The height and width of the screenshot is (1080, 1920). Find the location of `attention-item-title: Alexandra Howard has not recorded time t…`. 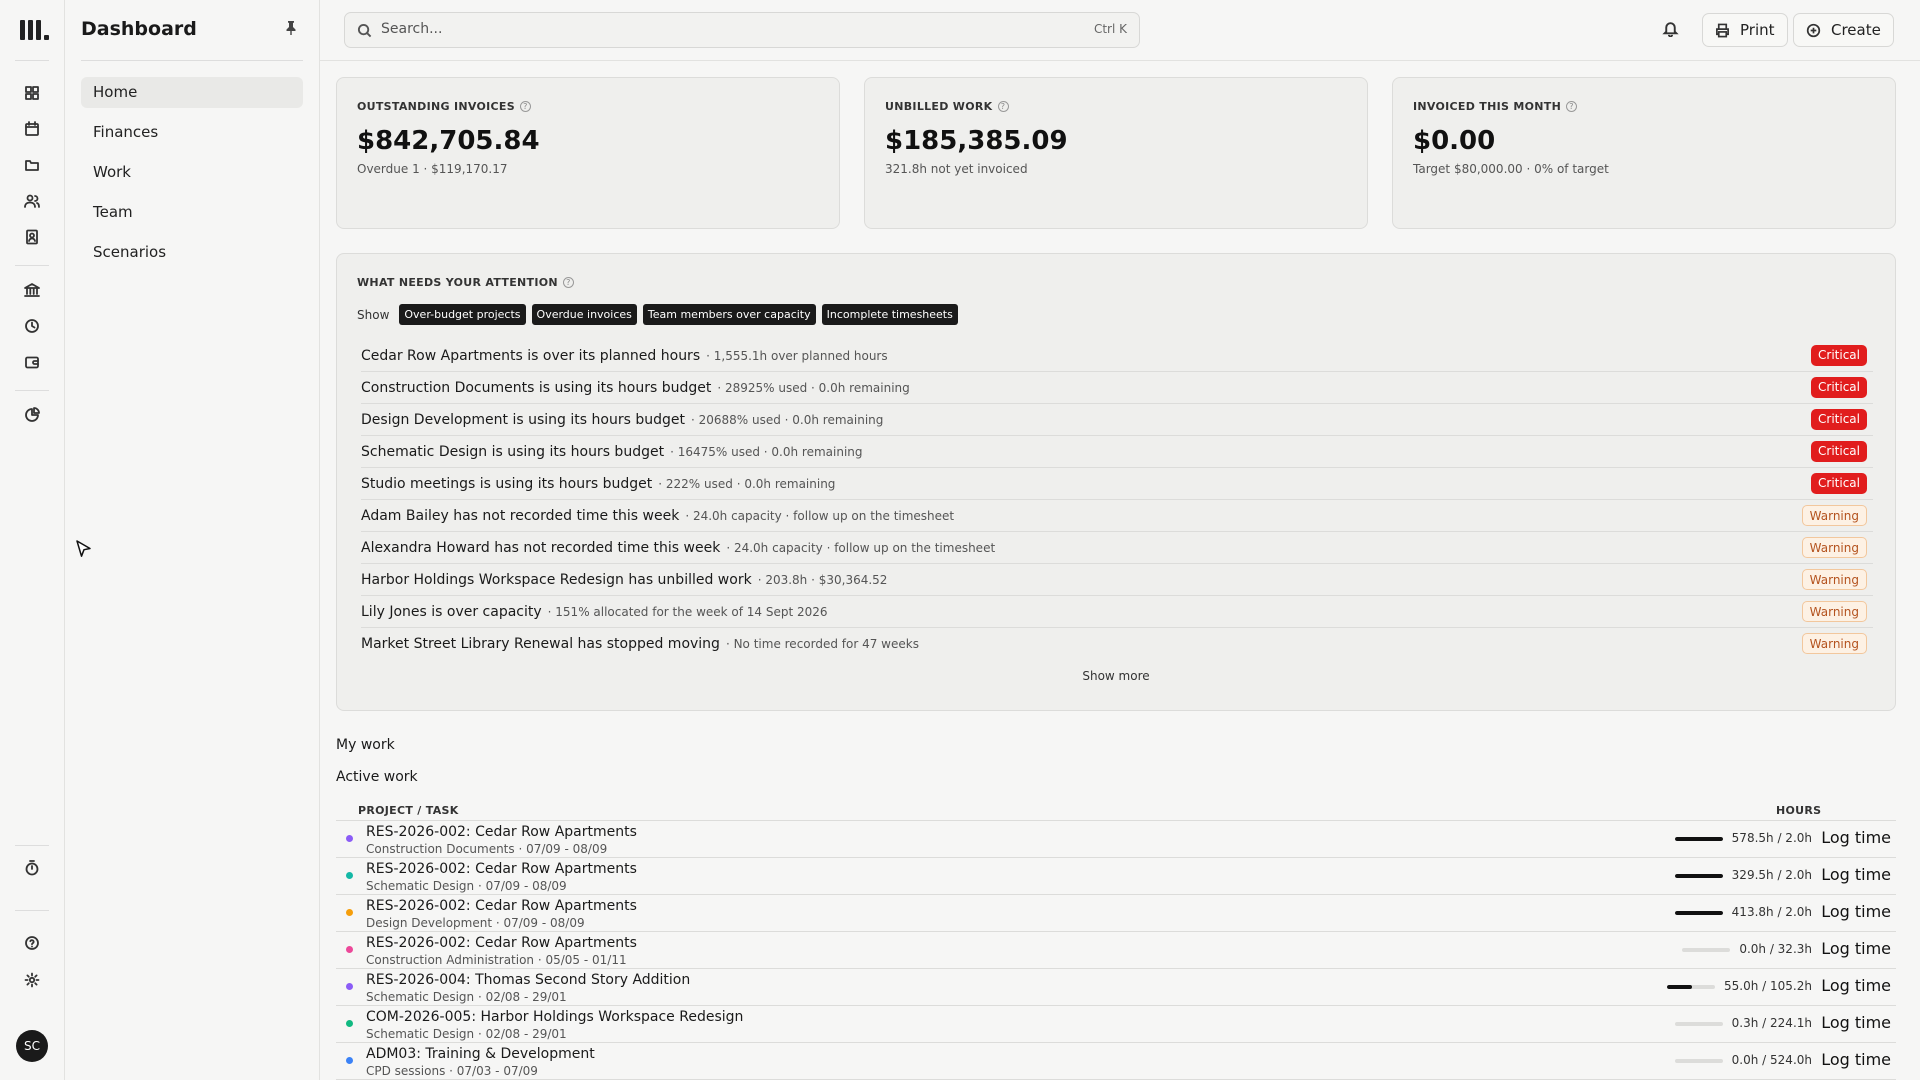

attention-item-title: Alexandra Howard has not recorded time t… is located at coordinates (540, 548).